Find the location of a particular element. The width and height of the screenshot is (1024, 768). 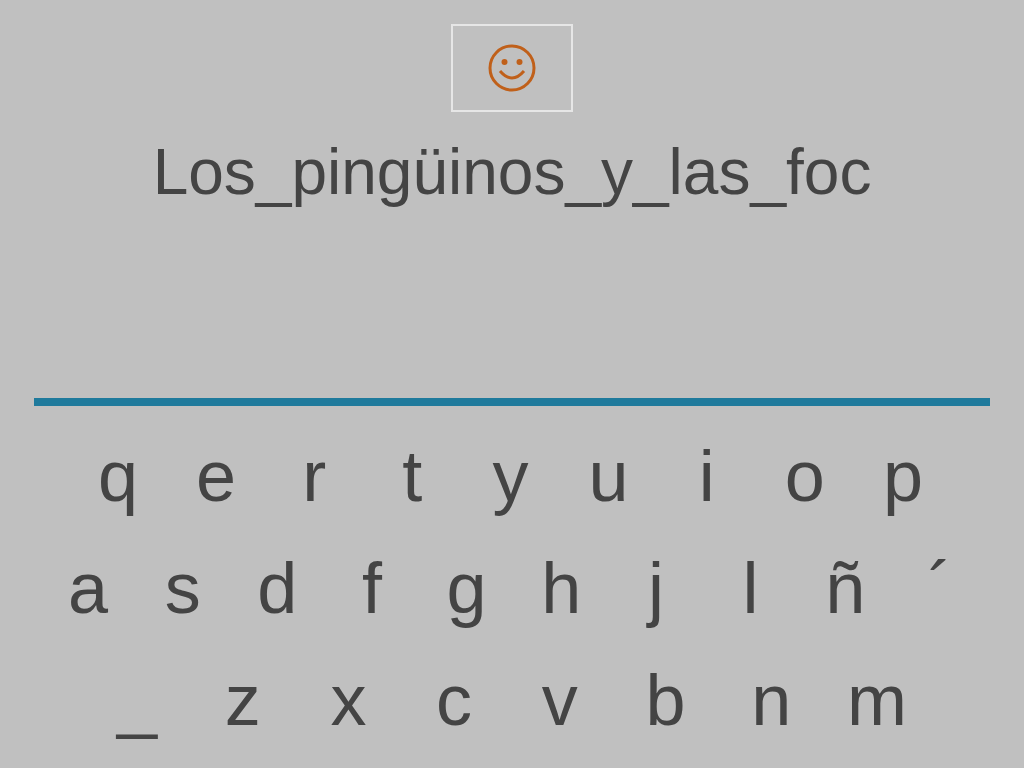

key: ñ is located at coordinates (845, 588).